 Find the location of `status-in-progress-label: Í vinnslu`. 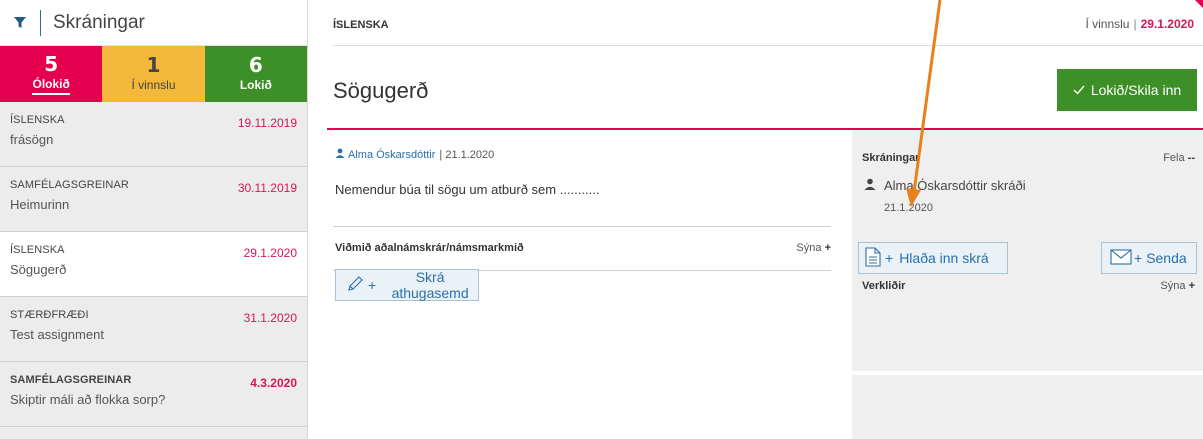

status-in-progress-label: Í vinnslu is located at coordinates (153, 84).